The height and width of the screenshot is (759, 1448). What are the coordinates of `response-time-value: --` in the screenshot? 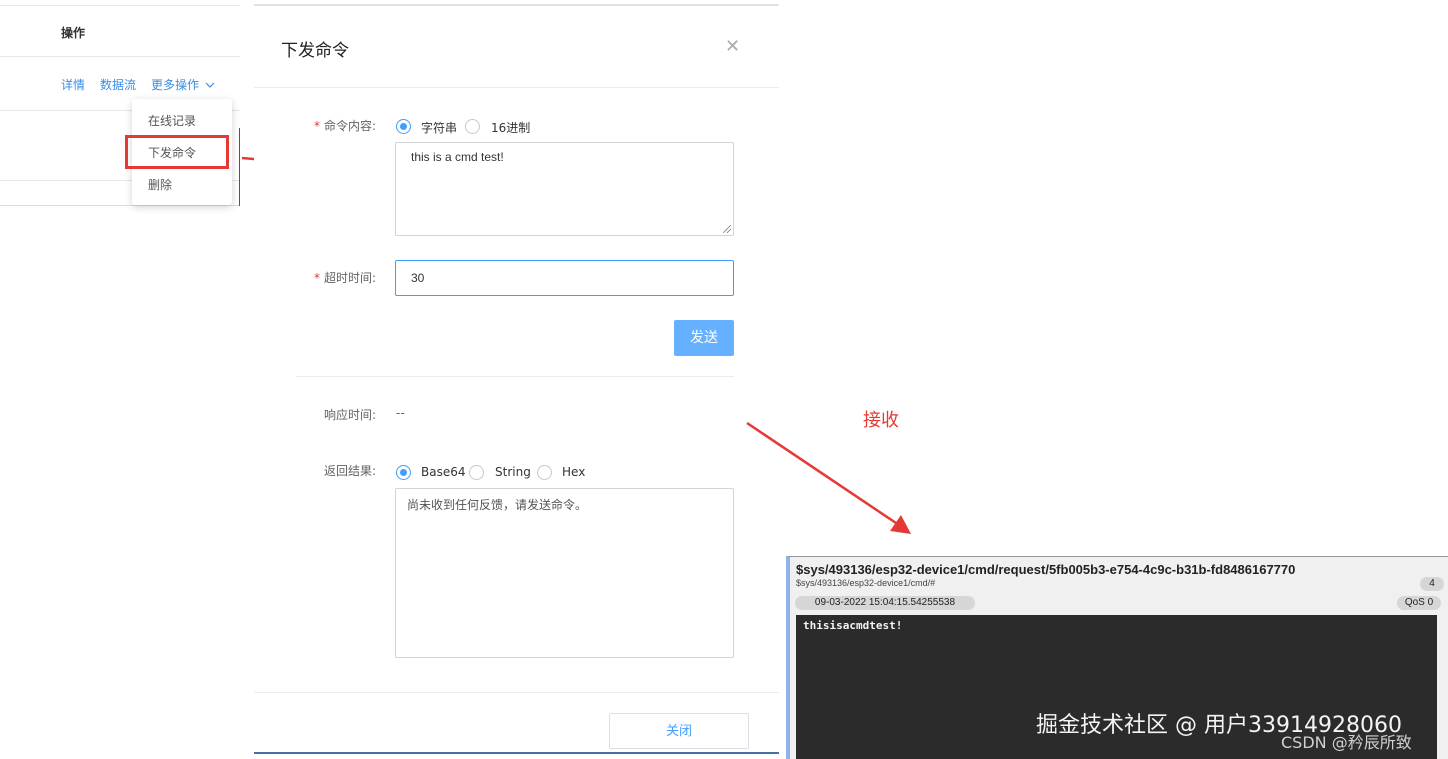 It's located at (400, 413).